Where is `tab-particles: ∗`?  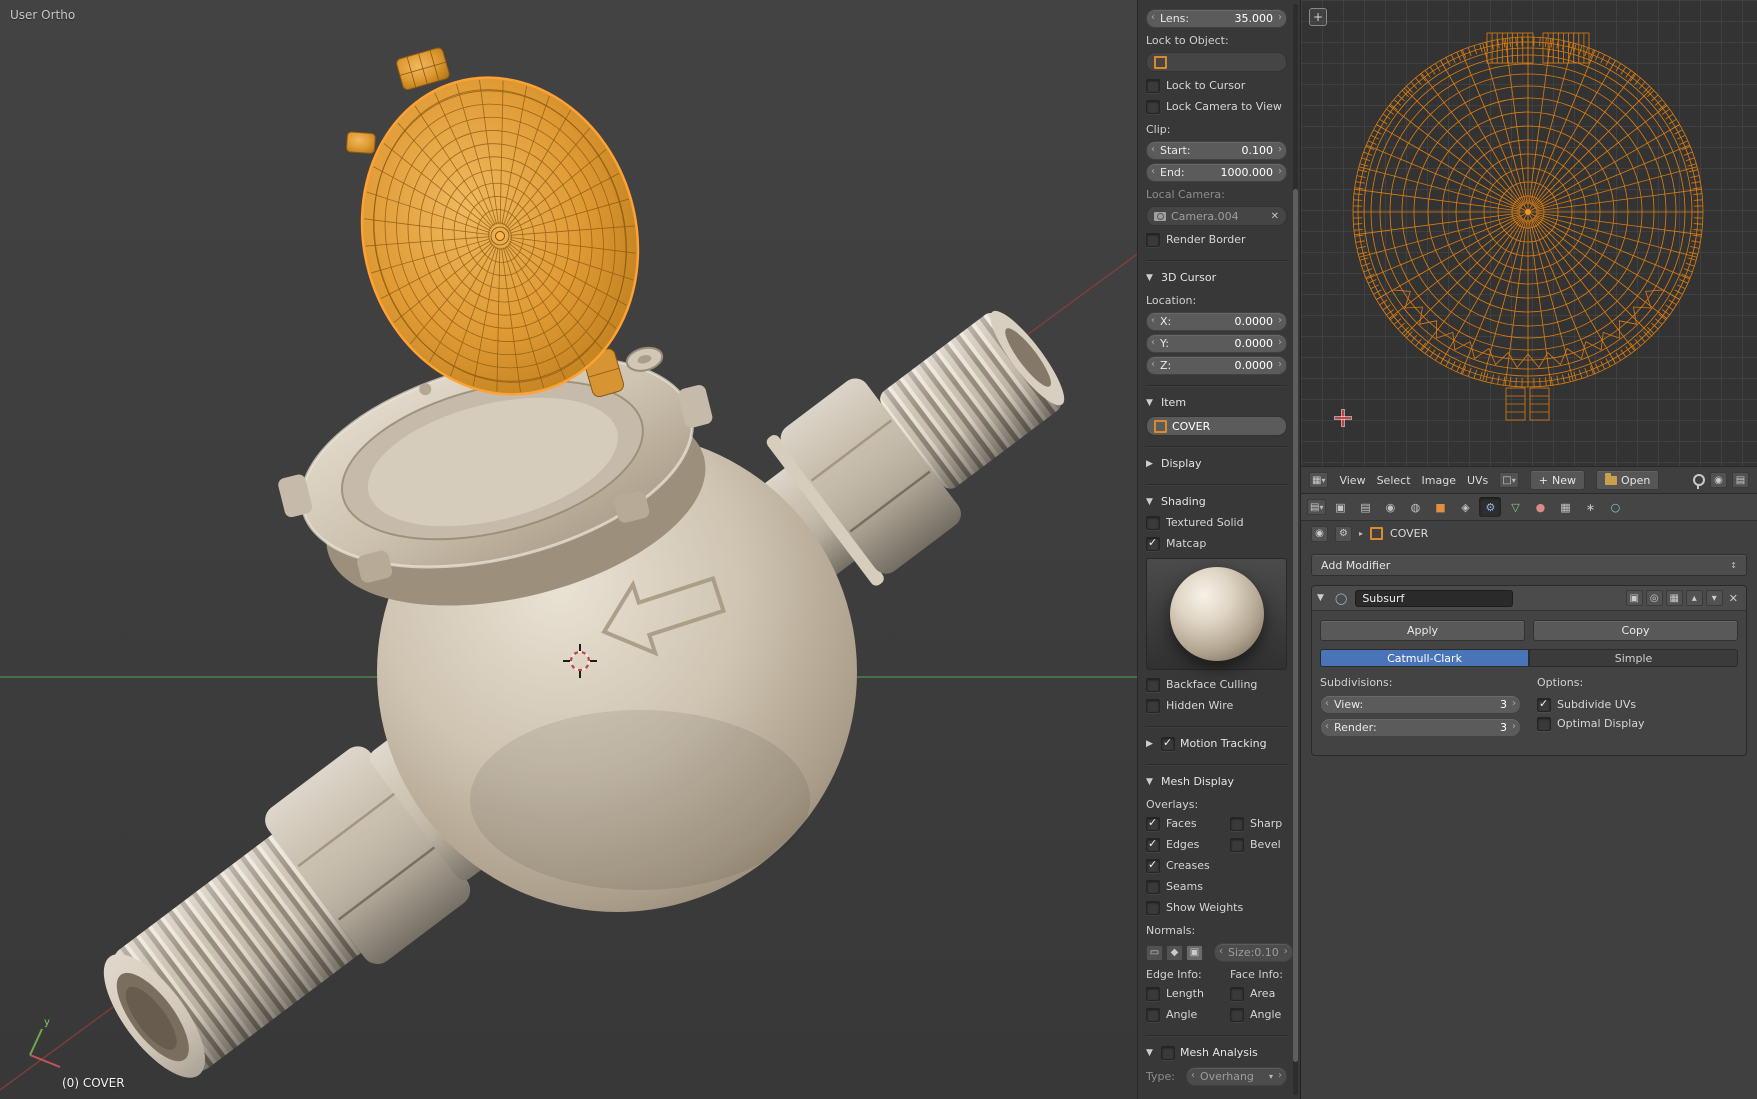
tab-particles: ∗ is located at coordinates (1590, 507).